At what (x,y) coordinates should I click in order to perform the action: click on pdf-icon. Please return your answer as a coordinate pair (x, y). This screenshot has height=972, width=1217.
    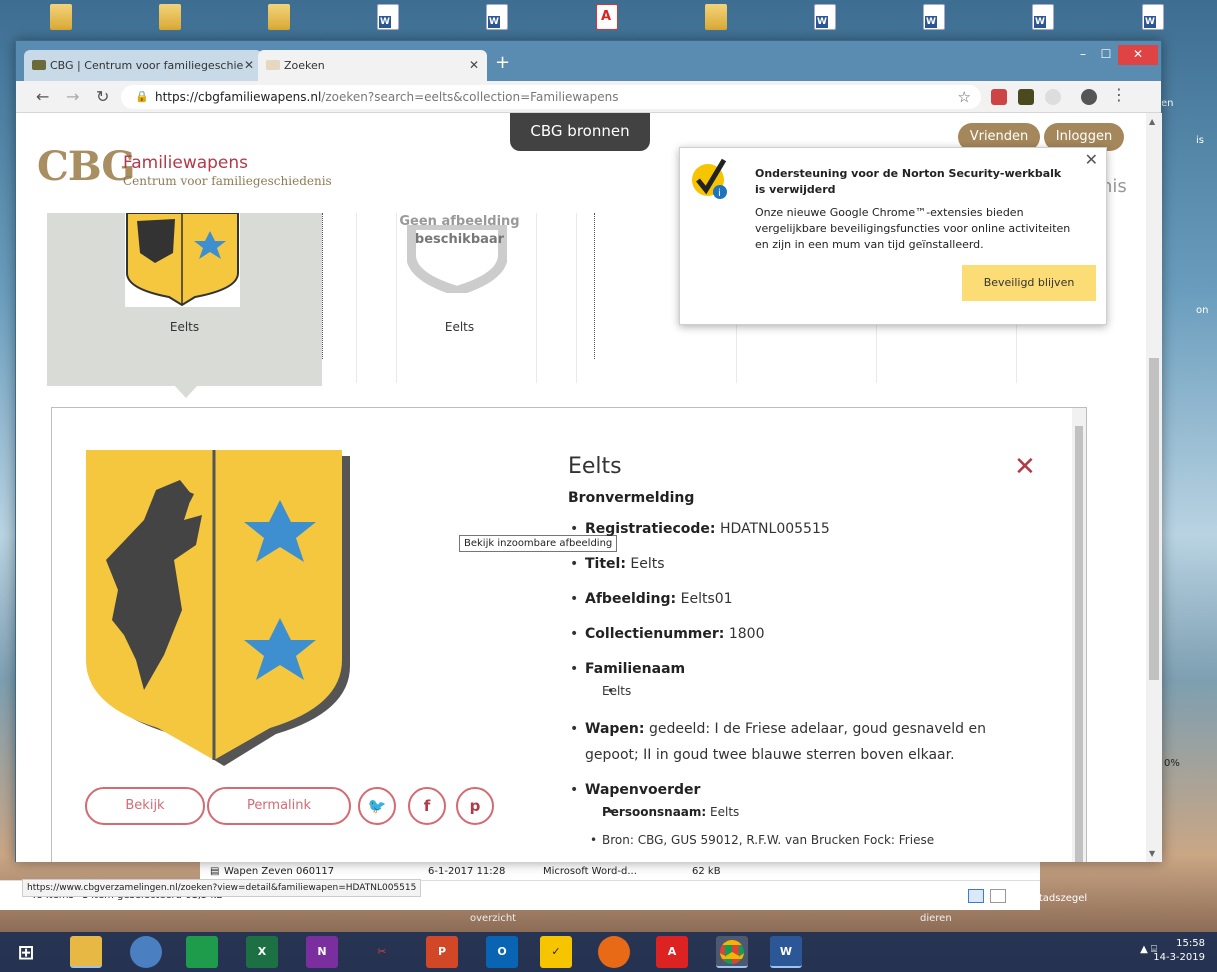
    Looking at the image, I should click on (607, 17).